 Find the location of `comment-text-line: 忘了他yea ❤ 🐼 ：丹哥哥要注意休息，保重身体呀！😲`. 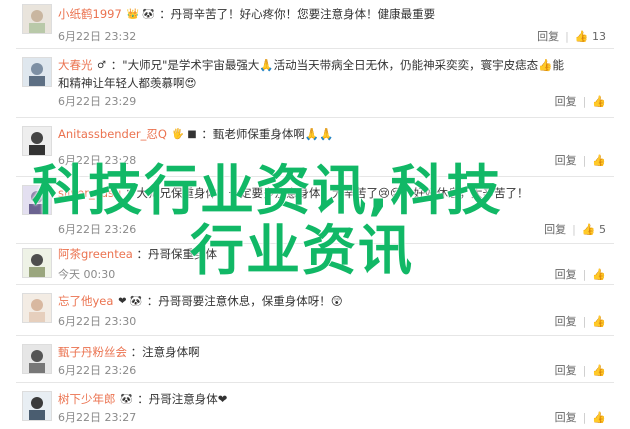

comment-text-line: 忘了他yea ❤ 🐼 ：丹哥哥要注意休息，保重身体呀！😲 is located at coordinates (332, 301).